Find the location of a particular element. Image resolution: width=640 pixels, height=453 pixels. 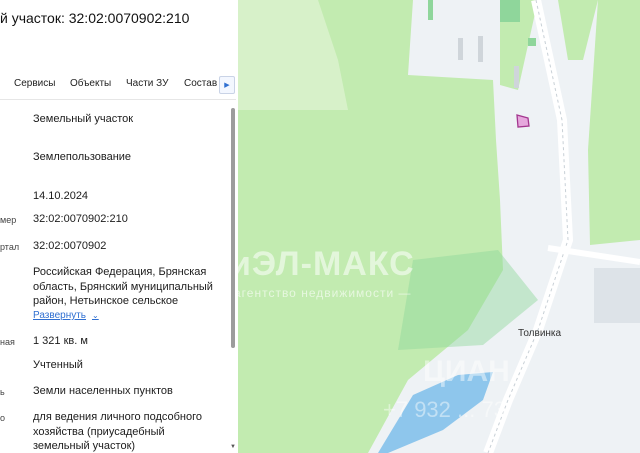

expand-label: Развернуть is located at coordinates (60, 315).